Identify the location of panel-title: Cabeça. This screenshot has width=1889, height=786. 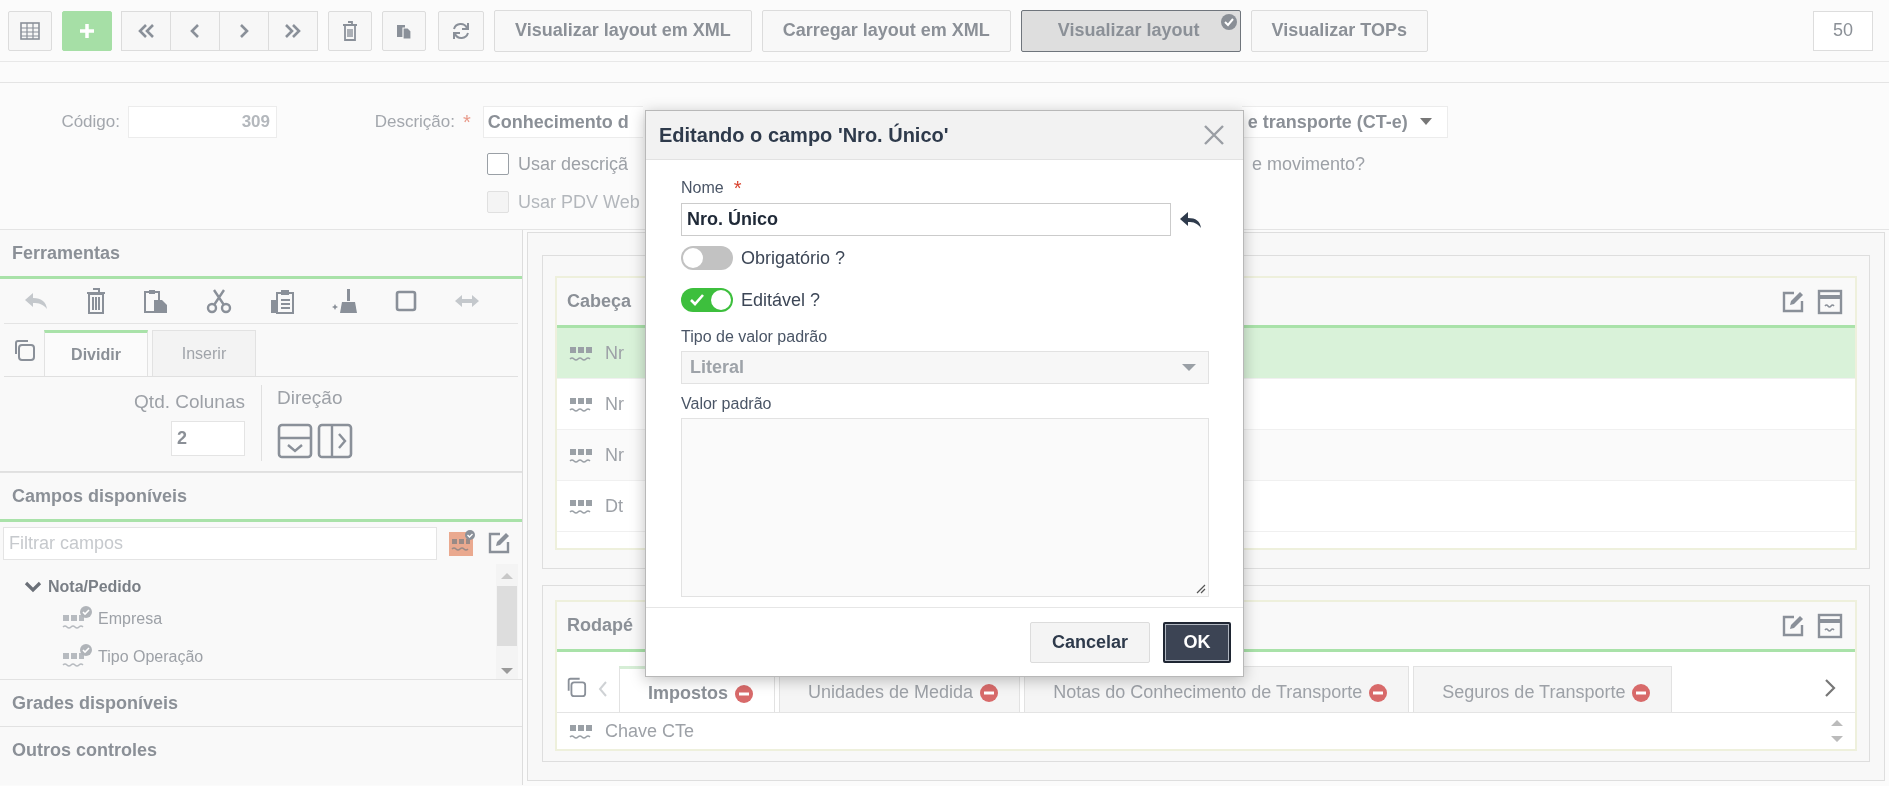
(599, 301).